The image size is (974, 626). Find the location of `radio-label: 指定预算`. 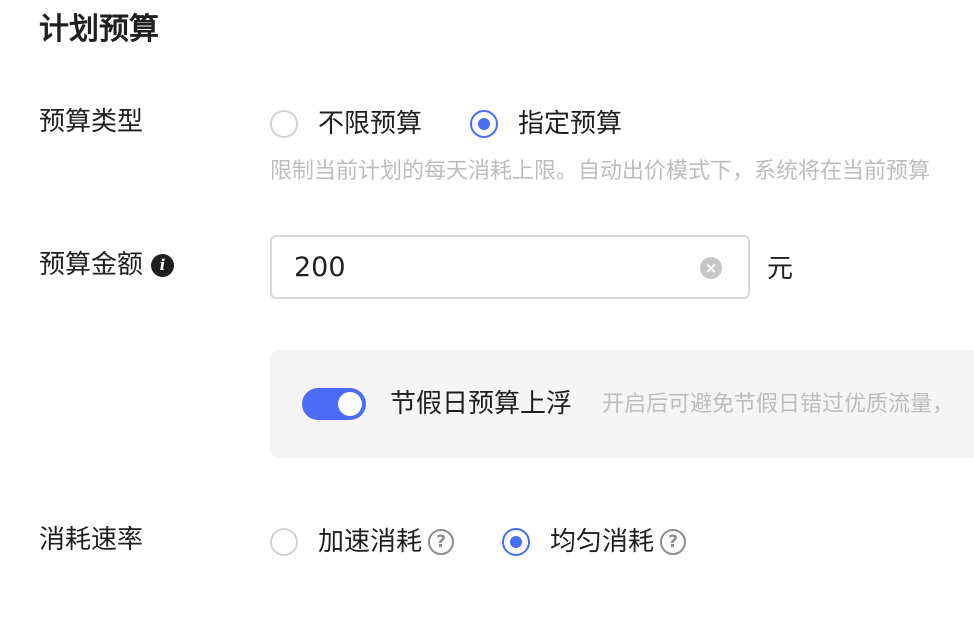

radio-label: 指定预算 is located at coordinates (570, 124).